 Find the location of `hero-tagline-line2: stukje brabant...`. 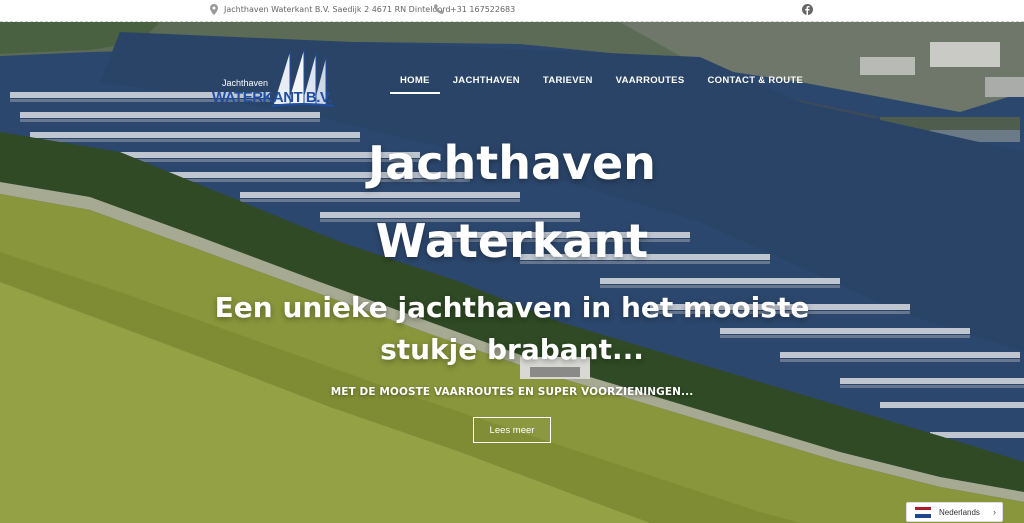

hero-tagline-line2: stukje brabant... is located at coordinates (512, 349).